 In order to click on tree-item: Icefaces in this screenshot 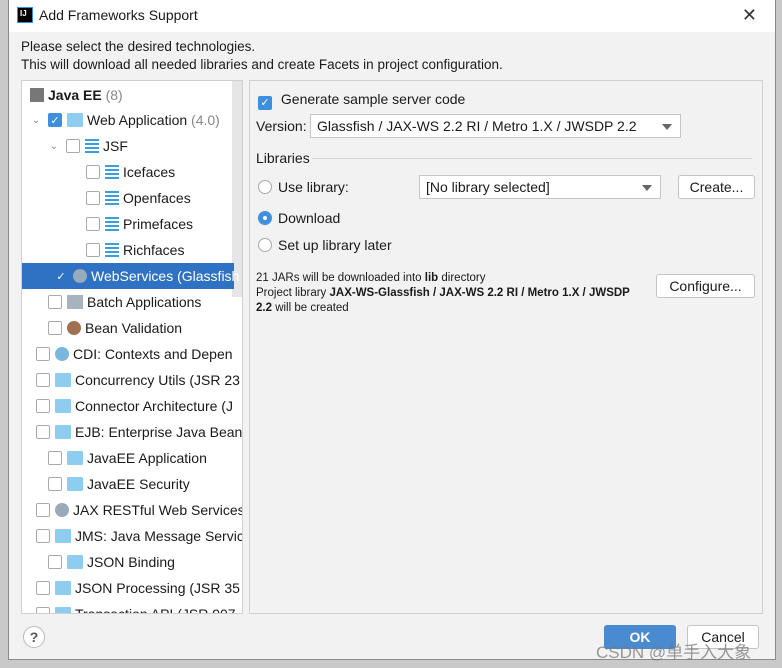, I will do `click(127, 172)`.